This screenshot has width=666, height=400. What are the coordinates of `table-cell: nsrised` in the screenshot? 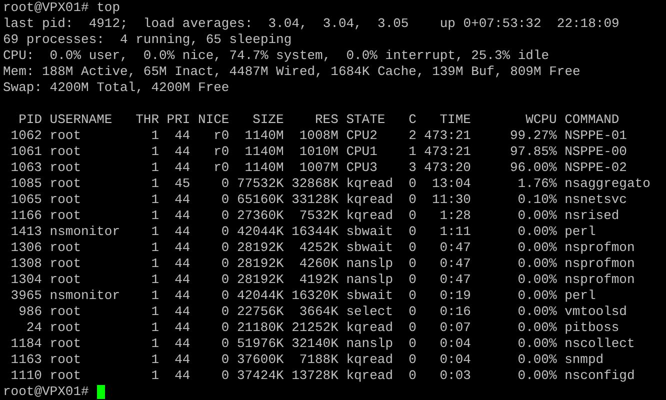 It's located at (592, 216).